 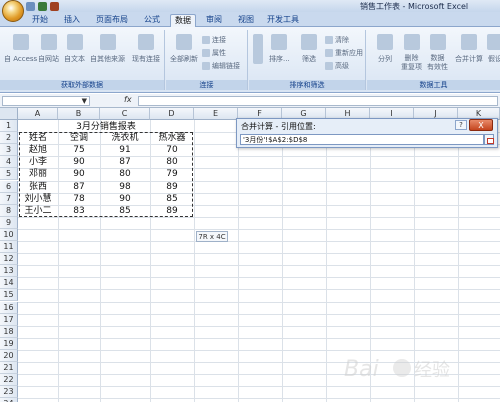 What do you see at coordinates (9, 162) in the screenshot?
I see `row-header-4: 4` at bounding box center [9, 162].